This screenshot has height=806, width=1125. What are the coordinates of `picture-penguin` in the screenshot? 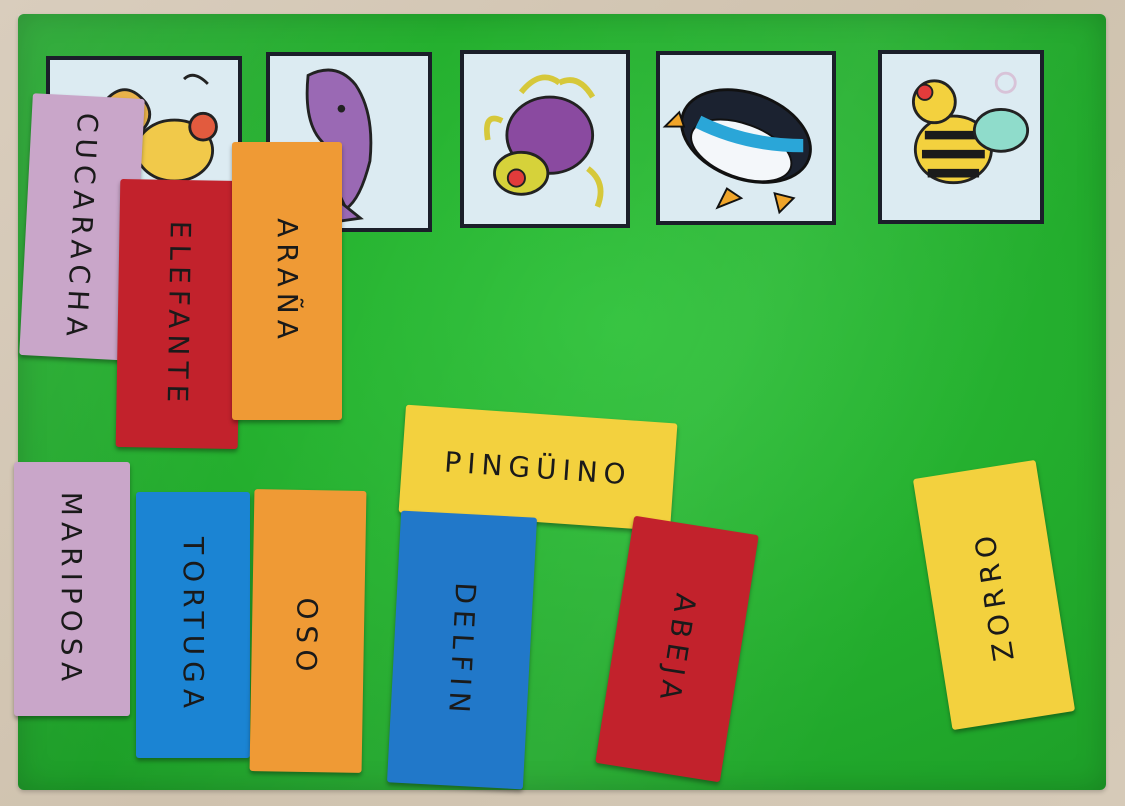 It's located at (746, 138).